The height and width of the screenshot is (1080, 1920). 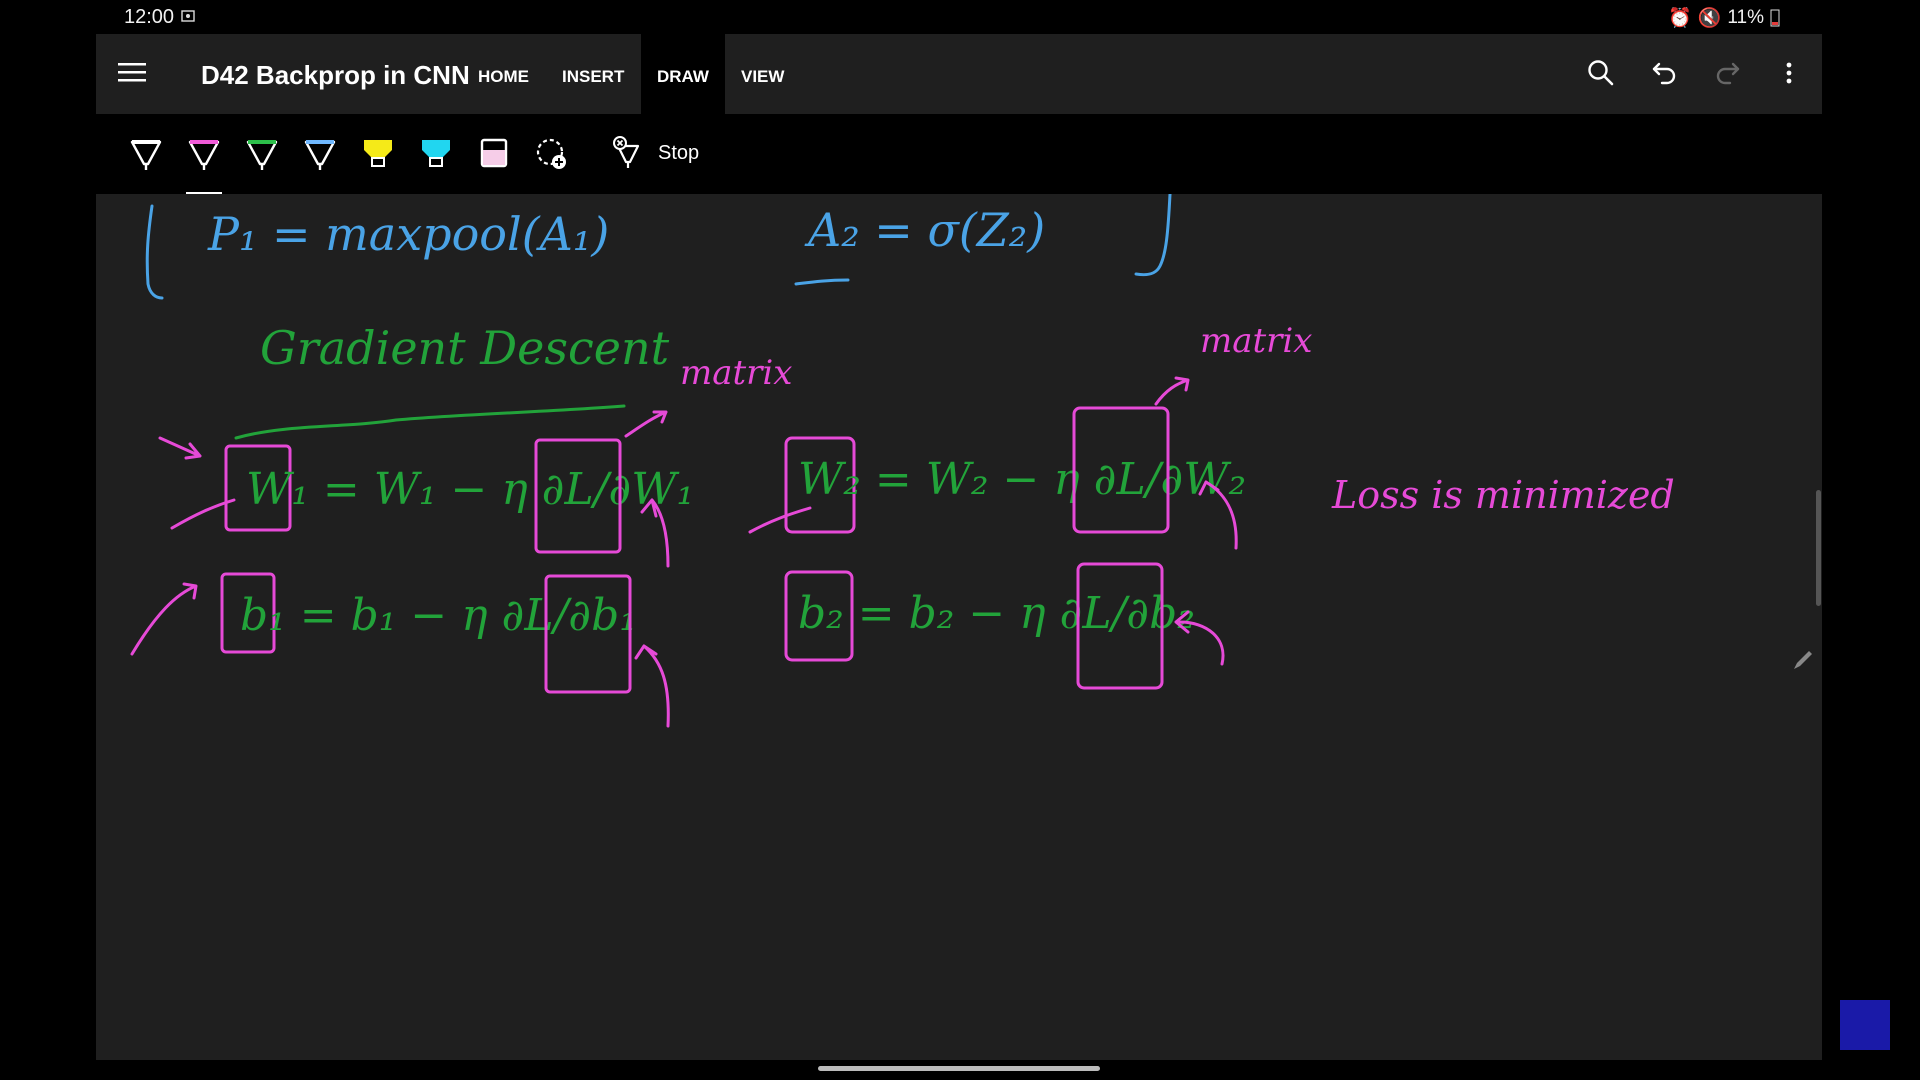 I want to click on annotation-matrix-right: matrix, so click(x=1256, y=341).